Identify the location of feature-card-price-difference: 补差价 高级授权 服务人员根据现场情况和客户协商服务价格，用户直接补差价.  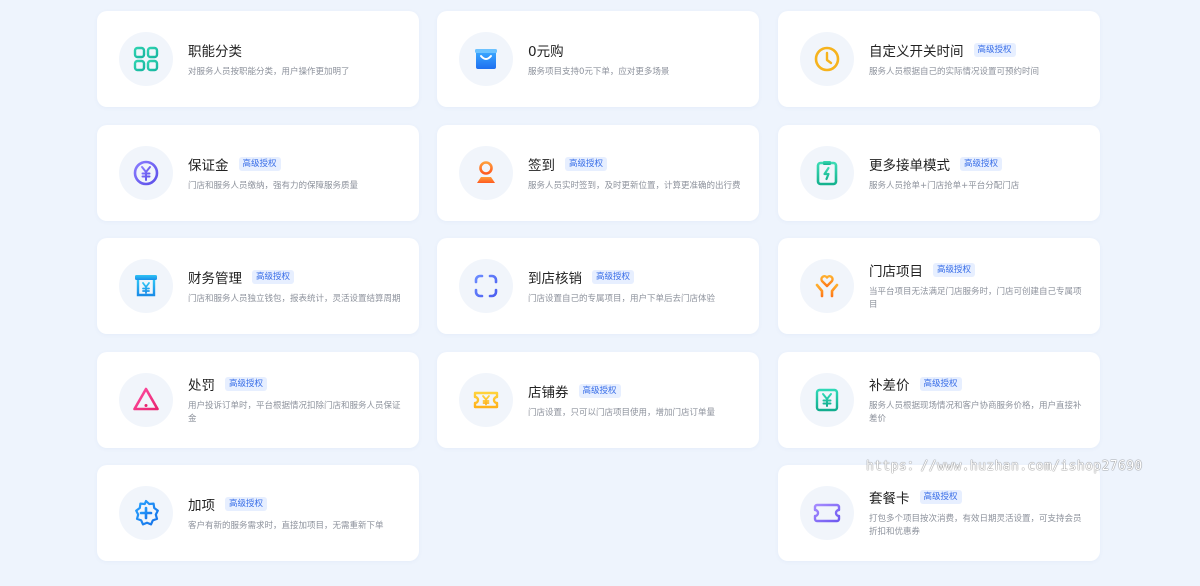
(939, 400).